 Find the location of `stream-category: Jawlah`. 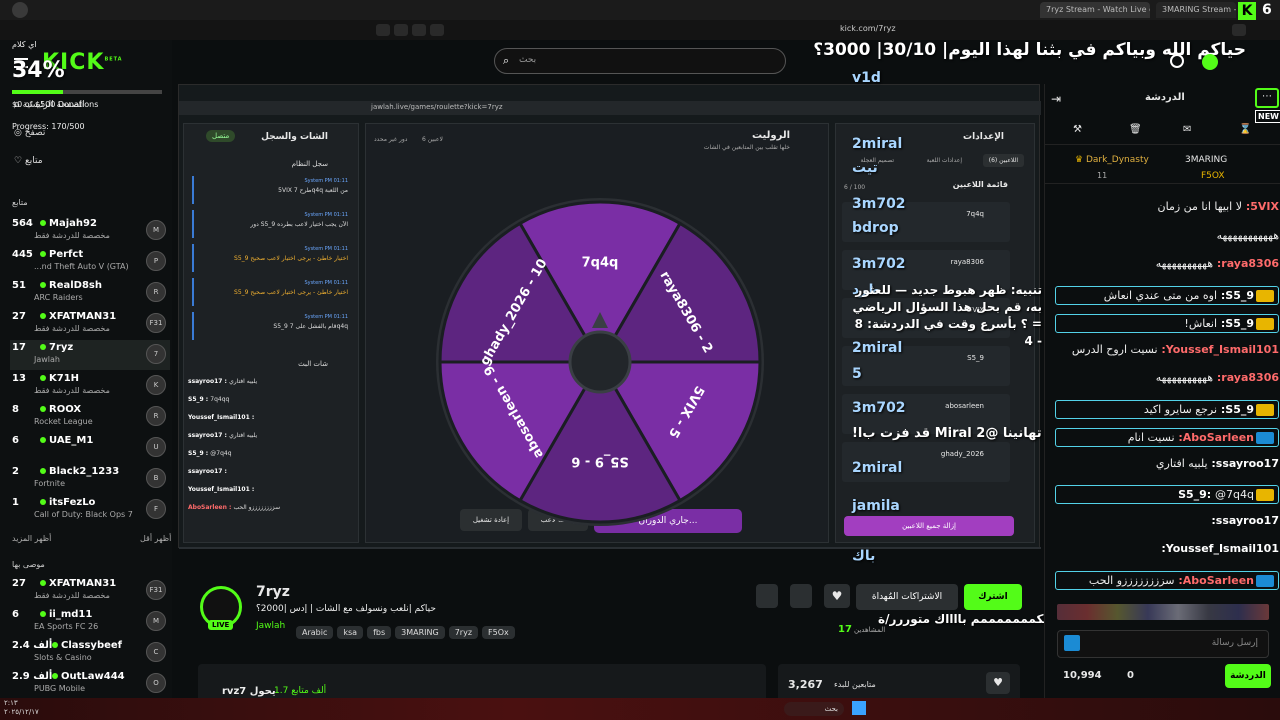

stream-category: Jawlah is located at coordinates (270, 626).